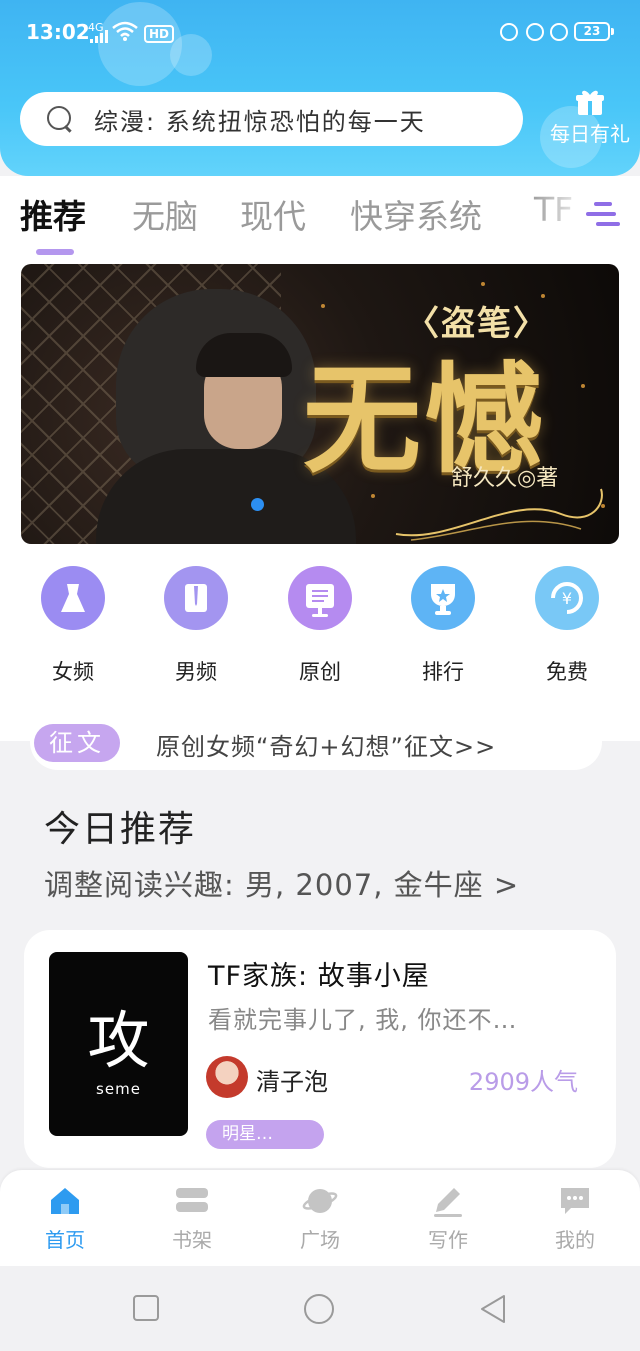 The image size is (640, 1351). What do you see at coordinates (448, 1218) in the screenshot?
I see `nav-write: 写作` at bounding box center [448, 1218].